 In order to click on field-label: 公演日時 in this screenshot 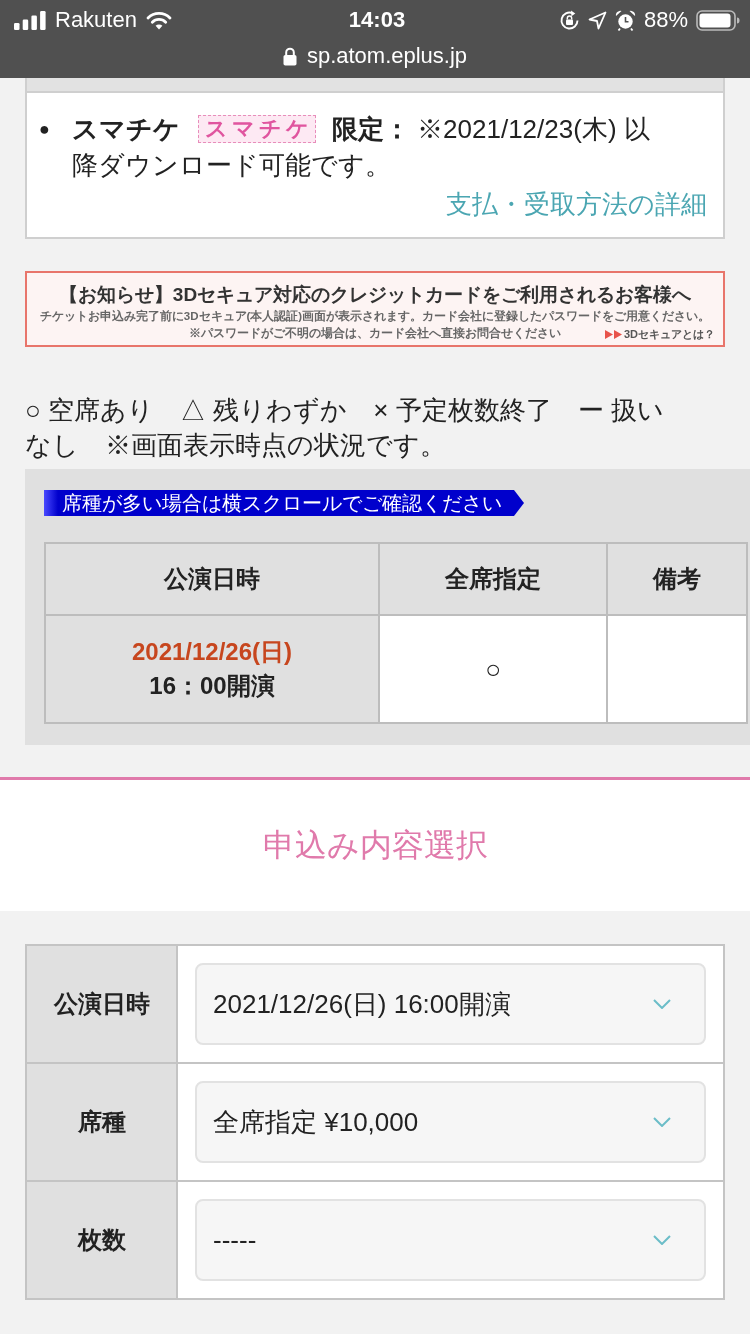, I will do `click(102, 1005)`.